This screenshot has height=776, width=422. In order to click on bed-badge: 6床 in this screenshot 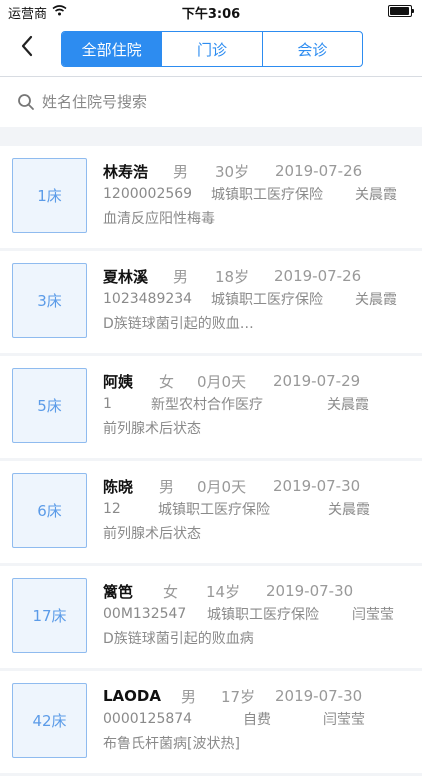, I will do `click(49, 510)`.